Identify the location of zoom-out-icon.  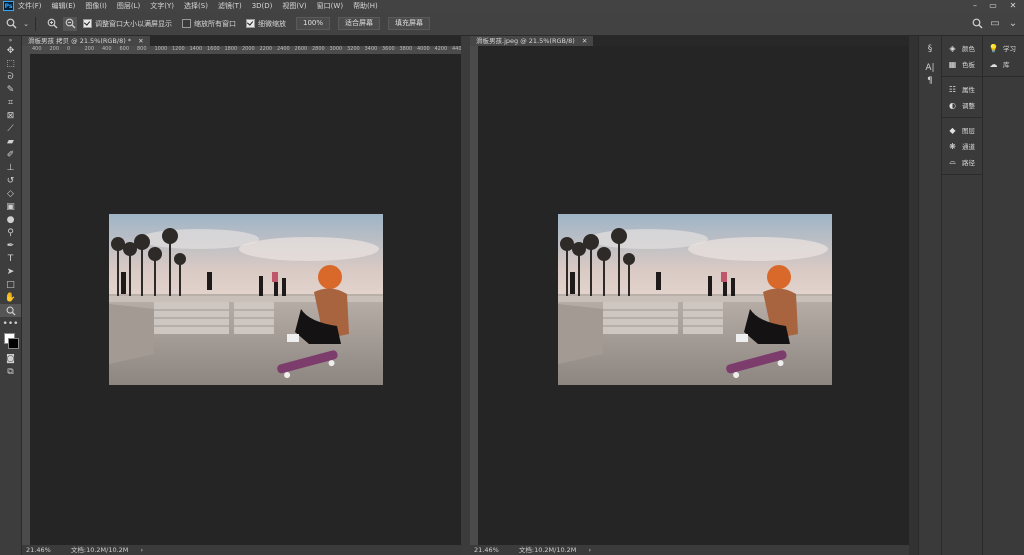
(70, 23).